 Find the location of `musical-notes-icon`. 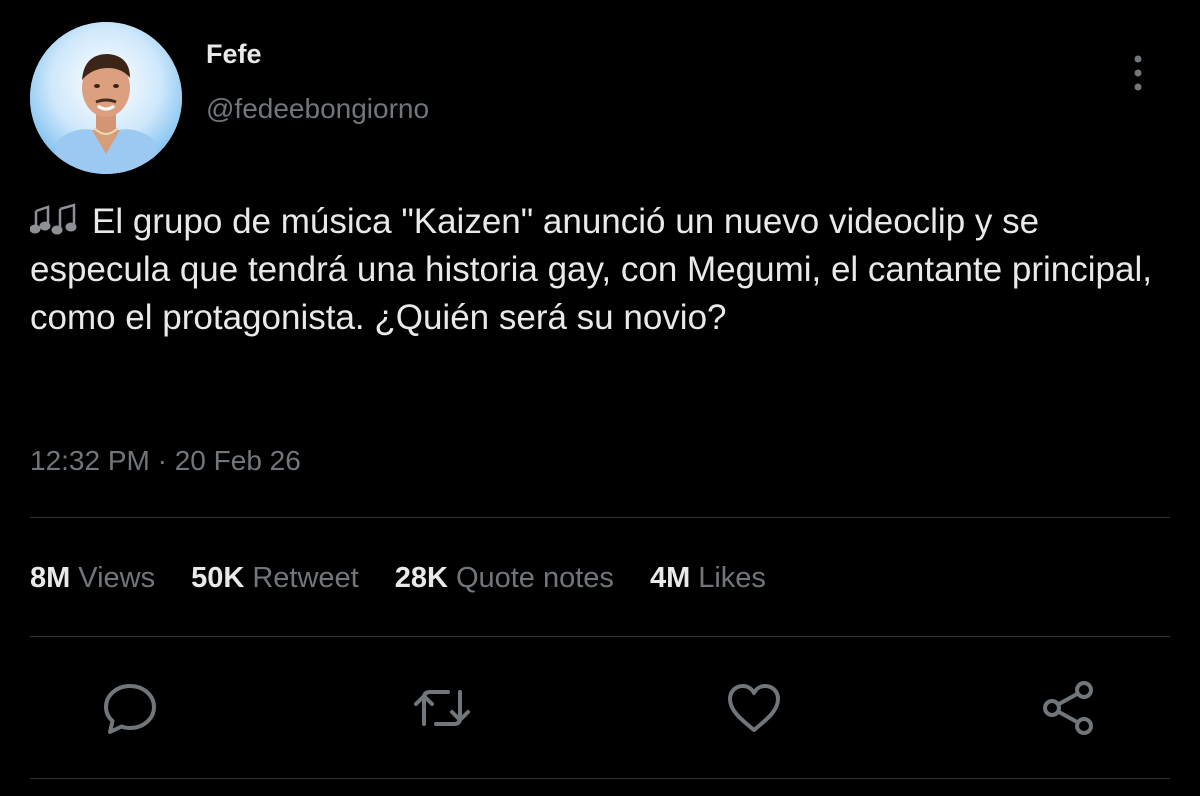

musical-notes-icon is located at coordinates (57, 219).